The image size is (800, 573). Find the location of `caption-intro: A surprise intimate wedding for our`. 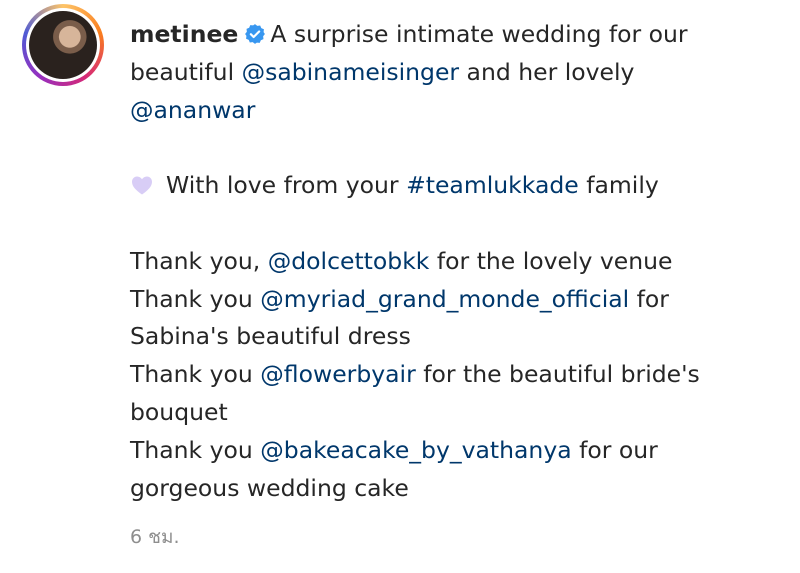

caption-intro: A surprise intimate wedding for our is located at coordinates (479, 34).